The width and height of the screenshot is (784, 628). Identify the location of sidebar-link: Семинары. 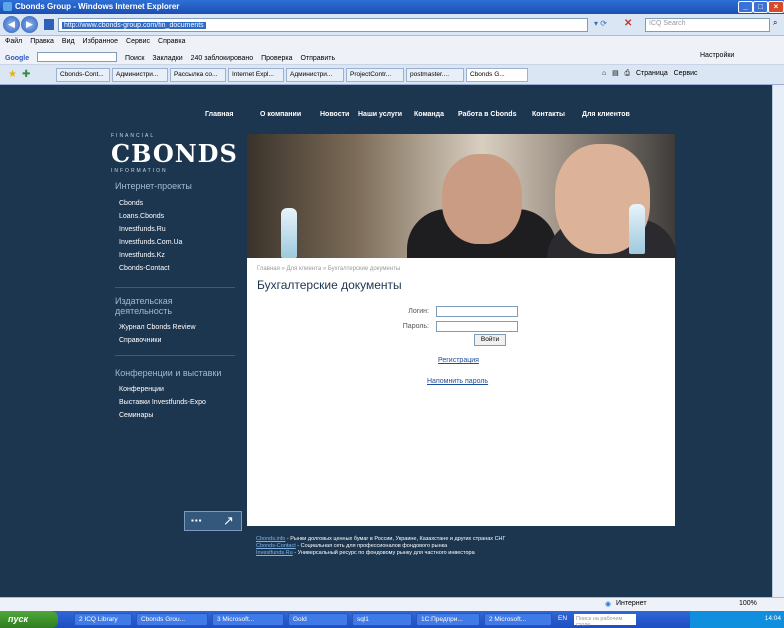
(136, 415).